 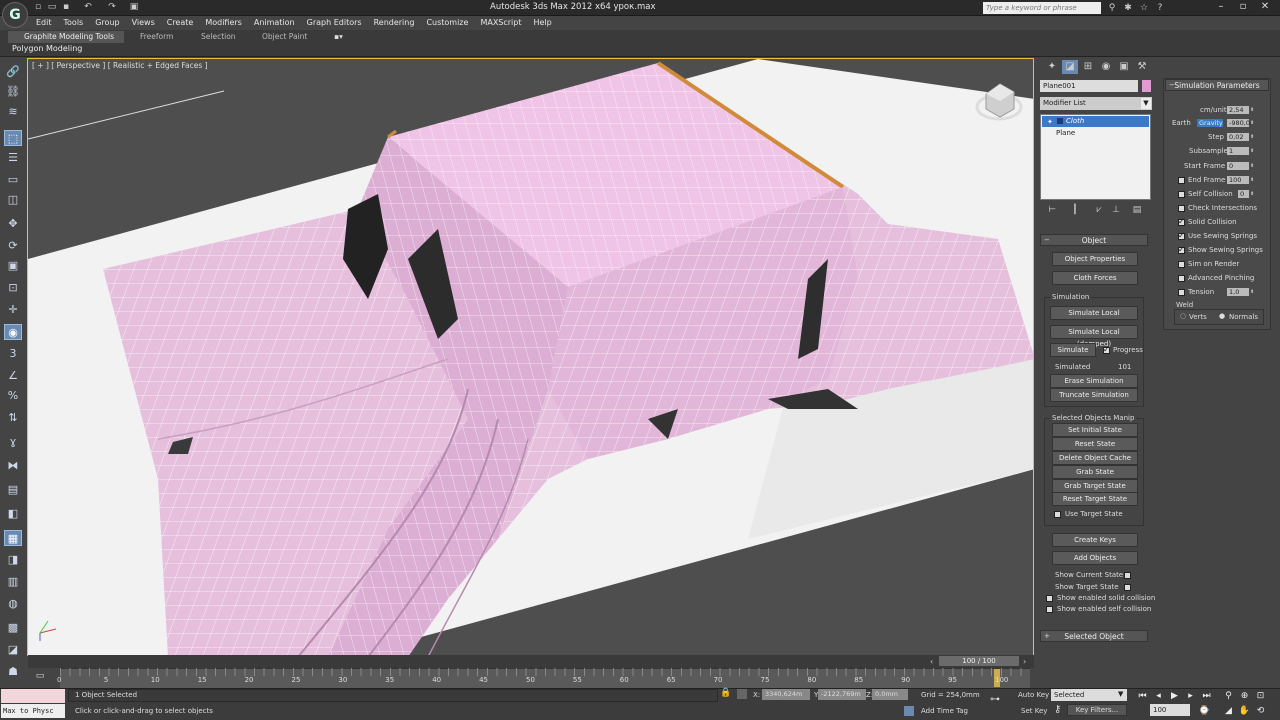 What do you see at coordinates (909, 711) in the screenshot?
I see `time-tag-icon` at bounding box center [909, 711].